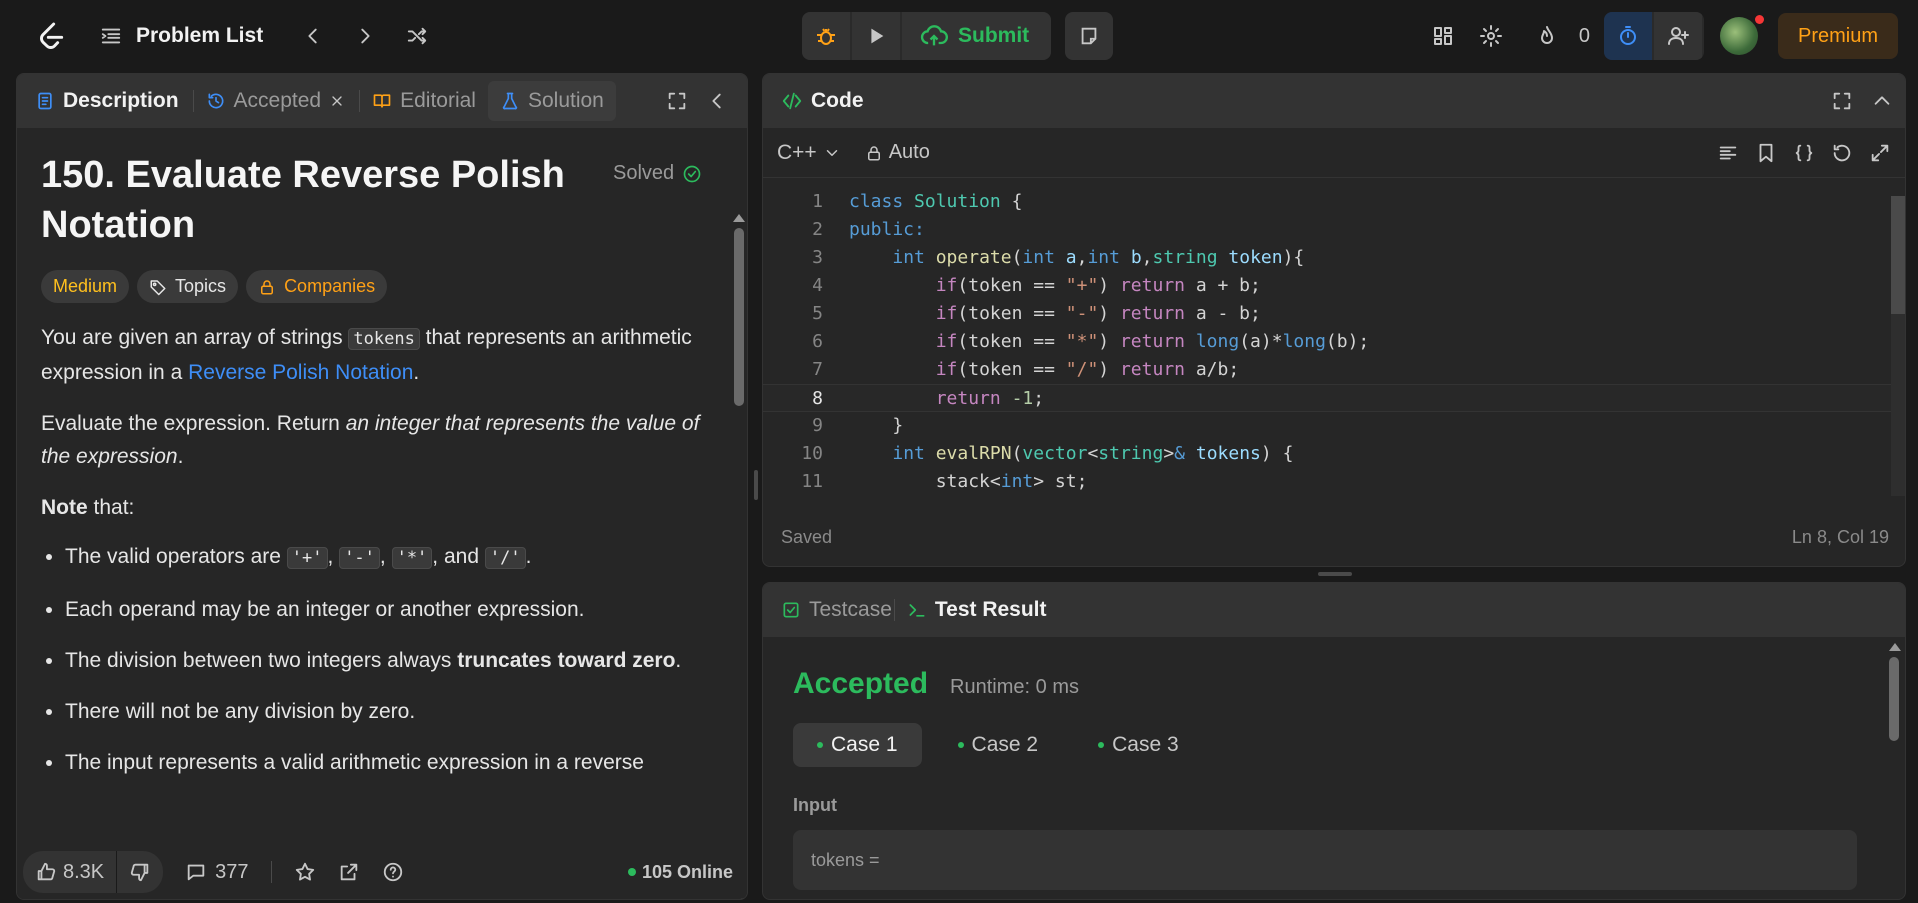 This screenshot has width=1918, height=903. What do you see at coordinates (365, 36) in the screenshot?
I see `next-problem-icon` at bounding box center [365, 36].